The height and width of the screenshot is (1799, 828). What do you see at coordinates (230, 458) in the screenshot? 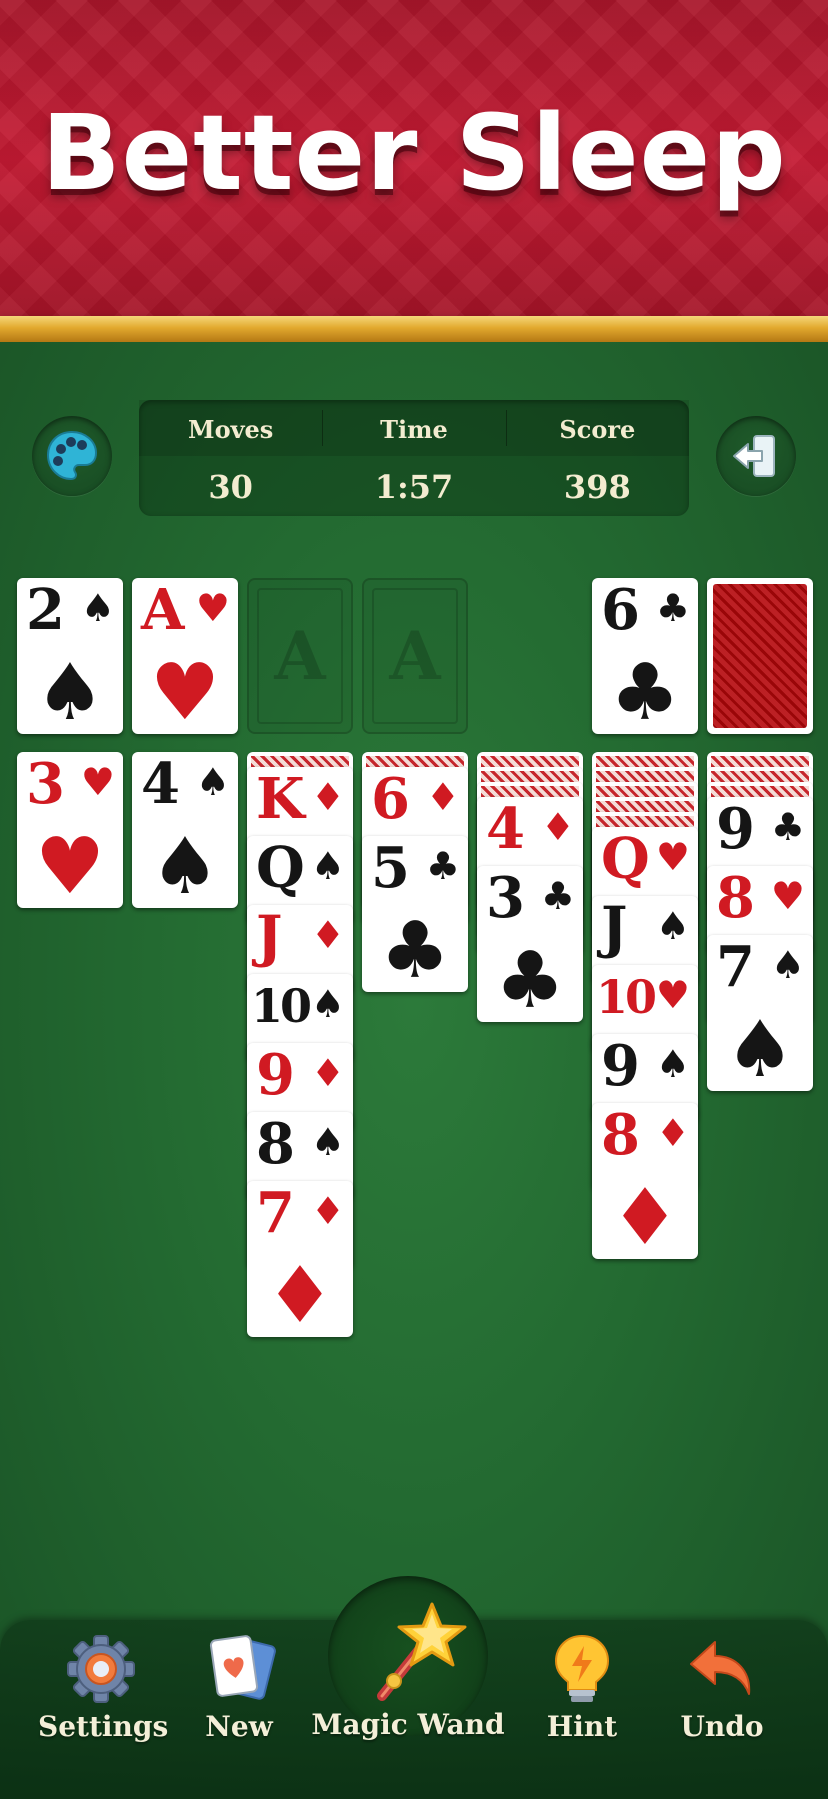
I see `moves-stat: Moves 30` at bounding box center [230, 458].